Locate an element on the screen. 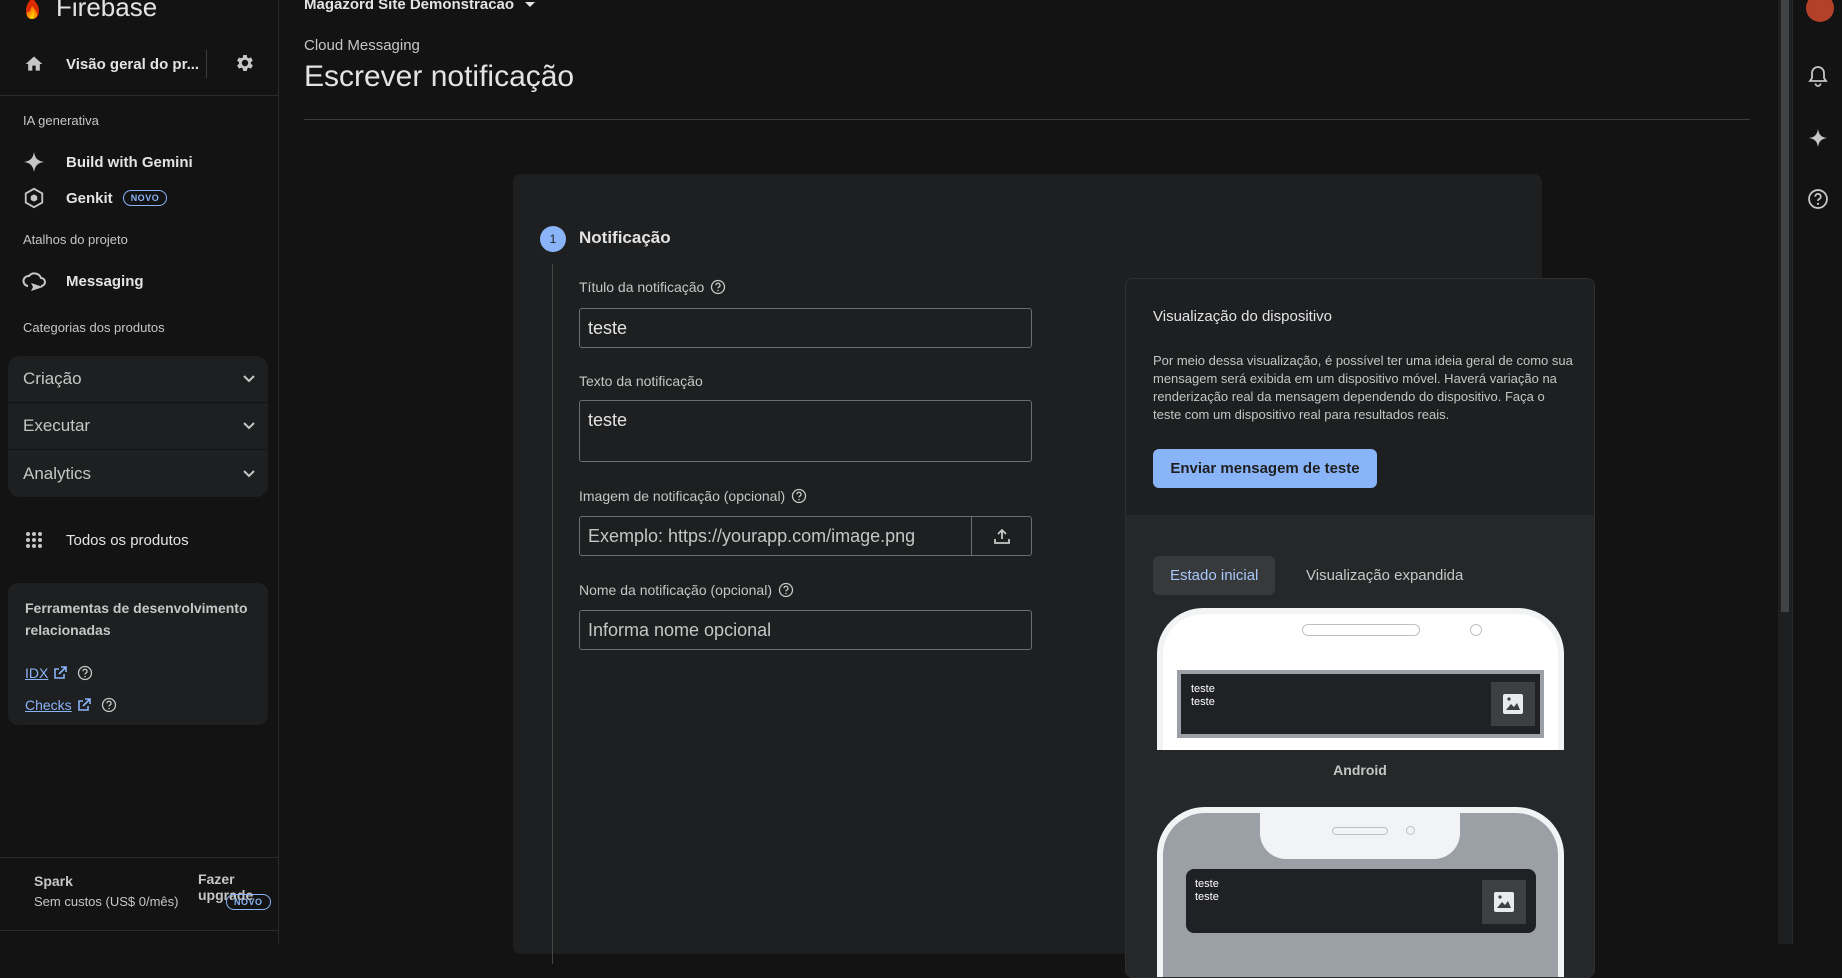 The image size is (1842, 978). sparkle-icon is located at coordinates (34, 162).